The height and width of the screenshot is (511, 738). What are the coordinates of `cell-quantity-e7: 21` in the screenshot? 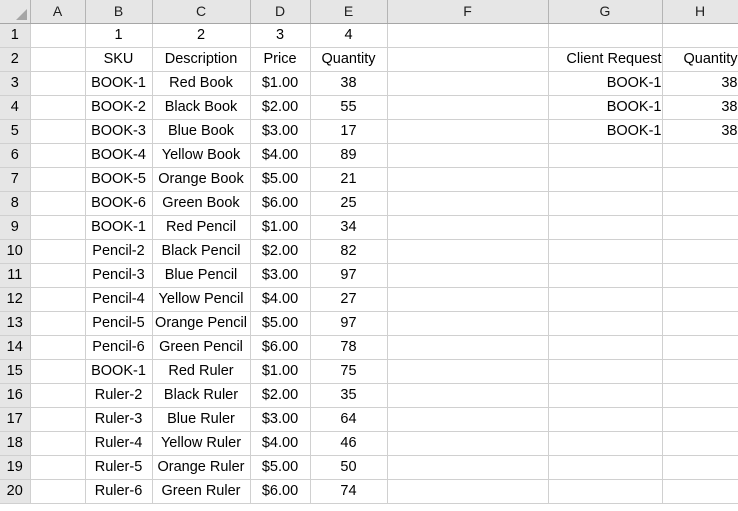 It's located at (349, 179).